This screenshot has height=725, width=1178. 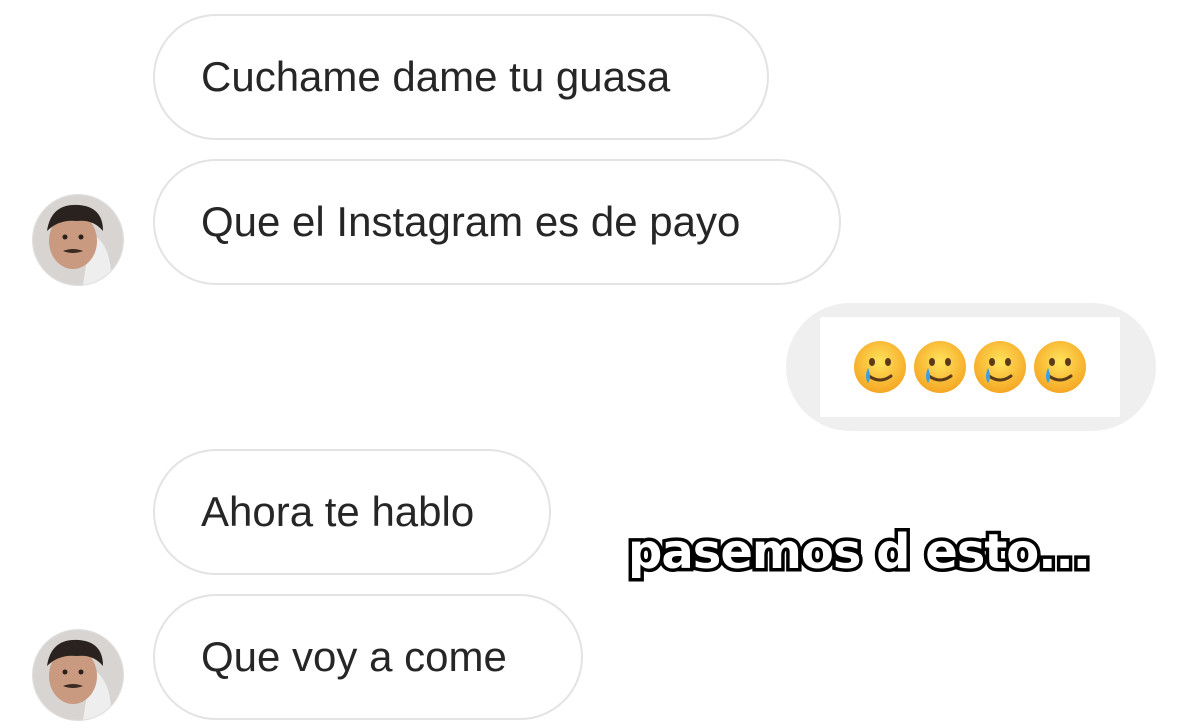 I want to click on message-text: Que voy a come, so click(x=354, y=656).